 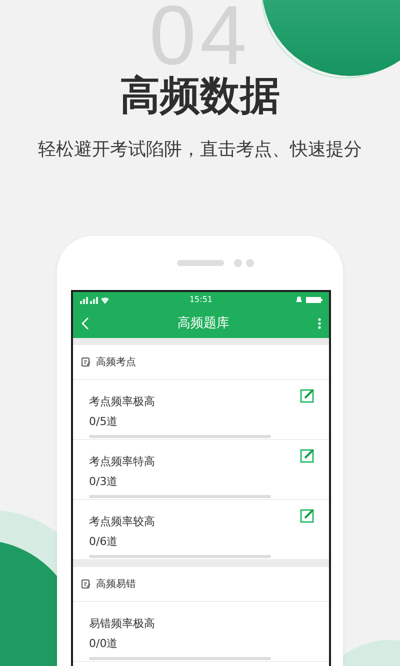 What do you see at coordinates (204, 323) in the screenshot?
I see `header-title: 高频题库` at bounding box center [204, 323].